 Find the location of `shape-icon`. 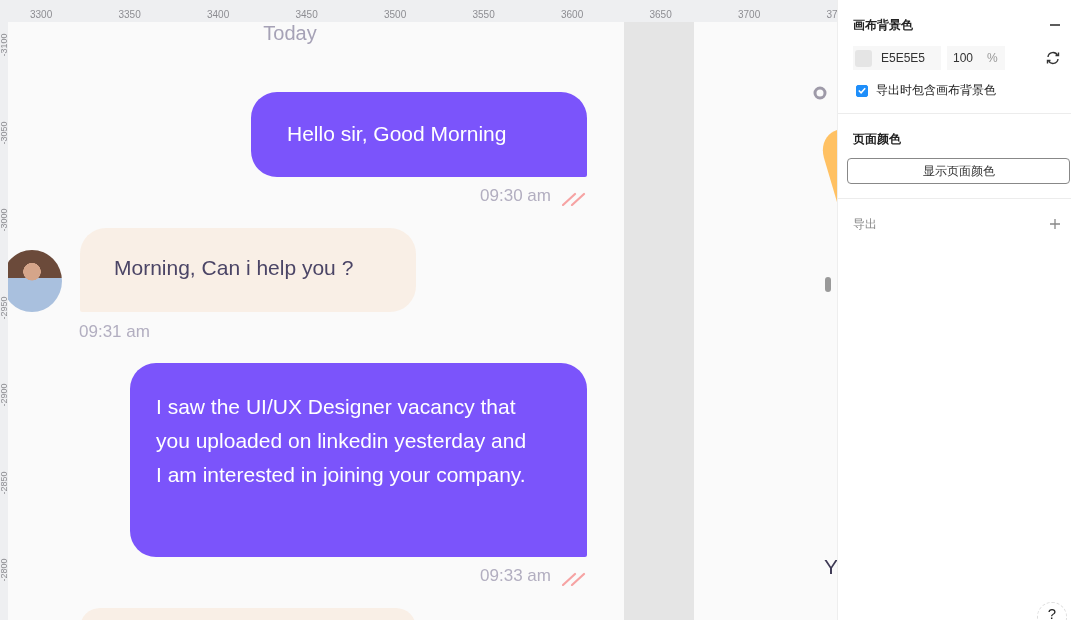

shape-icon is located at coordinates (829, 166).